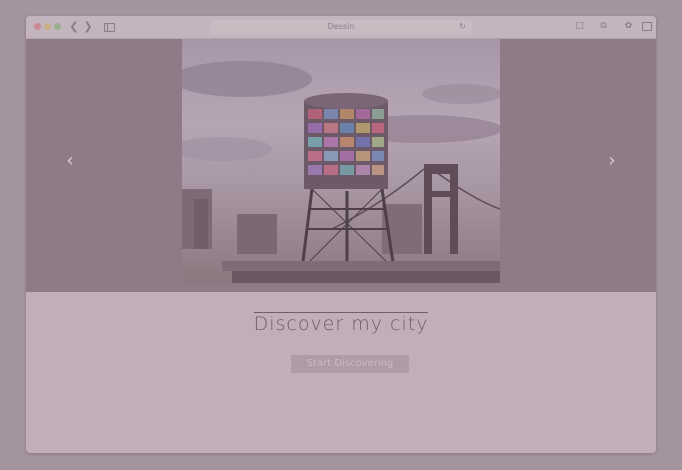 The image size is (682, 470). I want to click on address-bar: Dessin ↻, so click(341, 27).